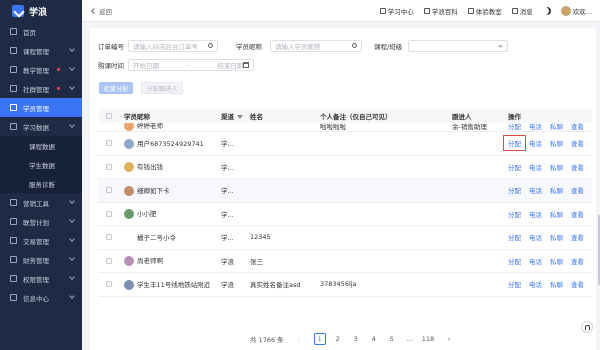 This screenshot has width=600, height=350. What do you see at coordinates (41, 145) in the screenshot?
I see `sidebar-subitem-0: 课程数据` at bounding box center [41, 145].